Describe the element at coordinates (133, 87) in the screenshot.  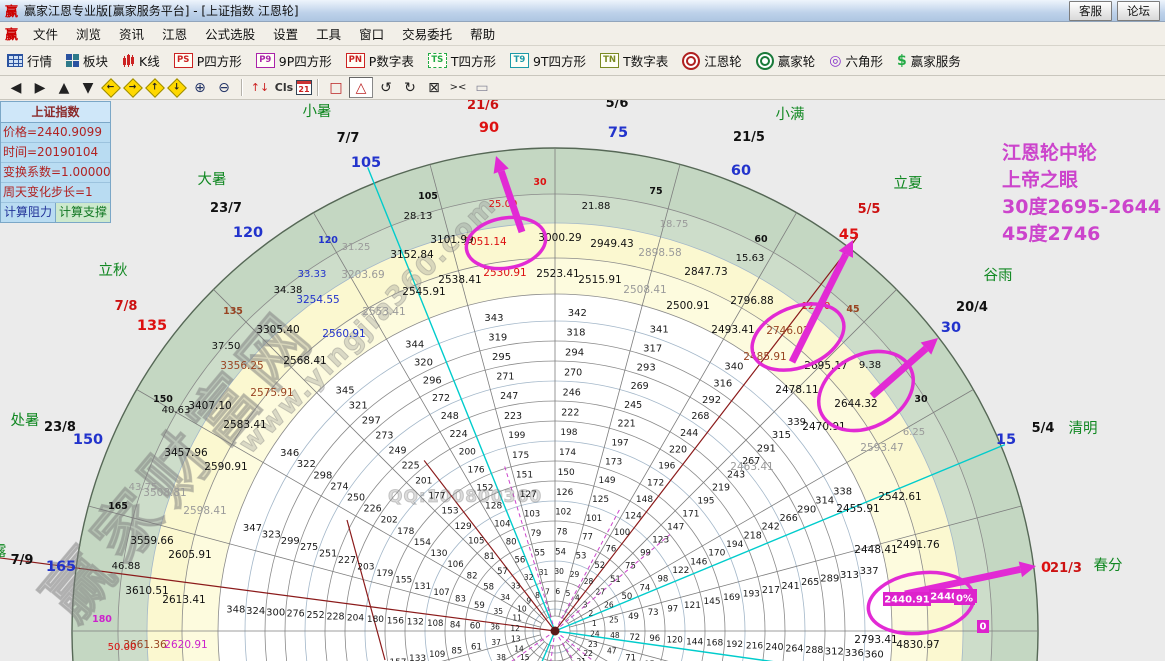
I see `step-right-icon: →` at that location.